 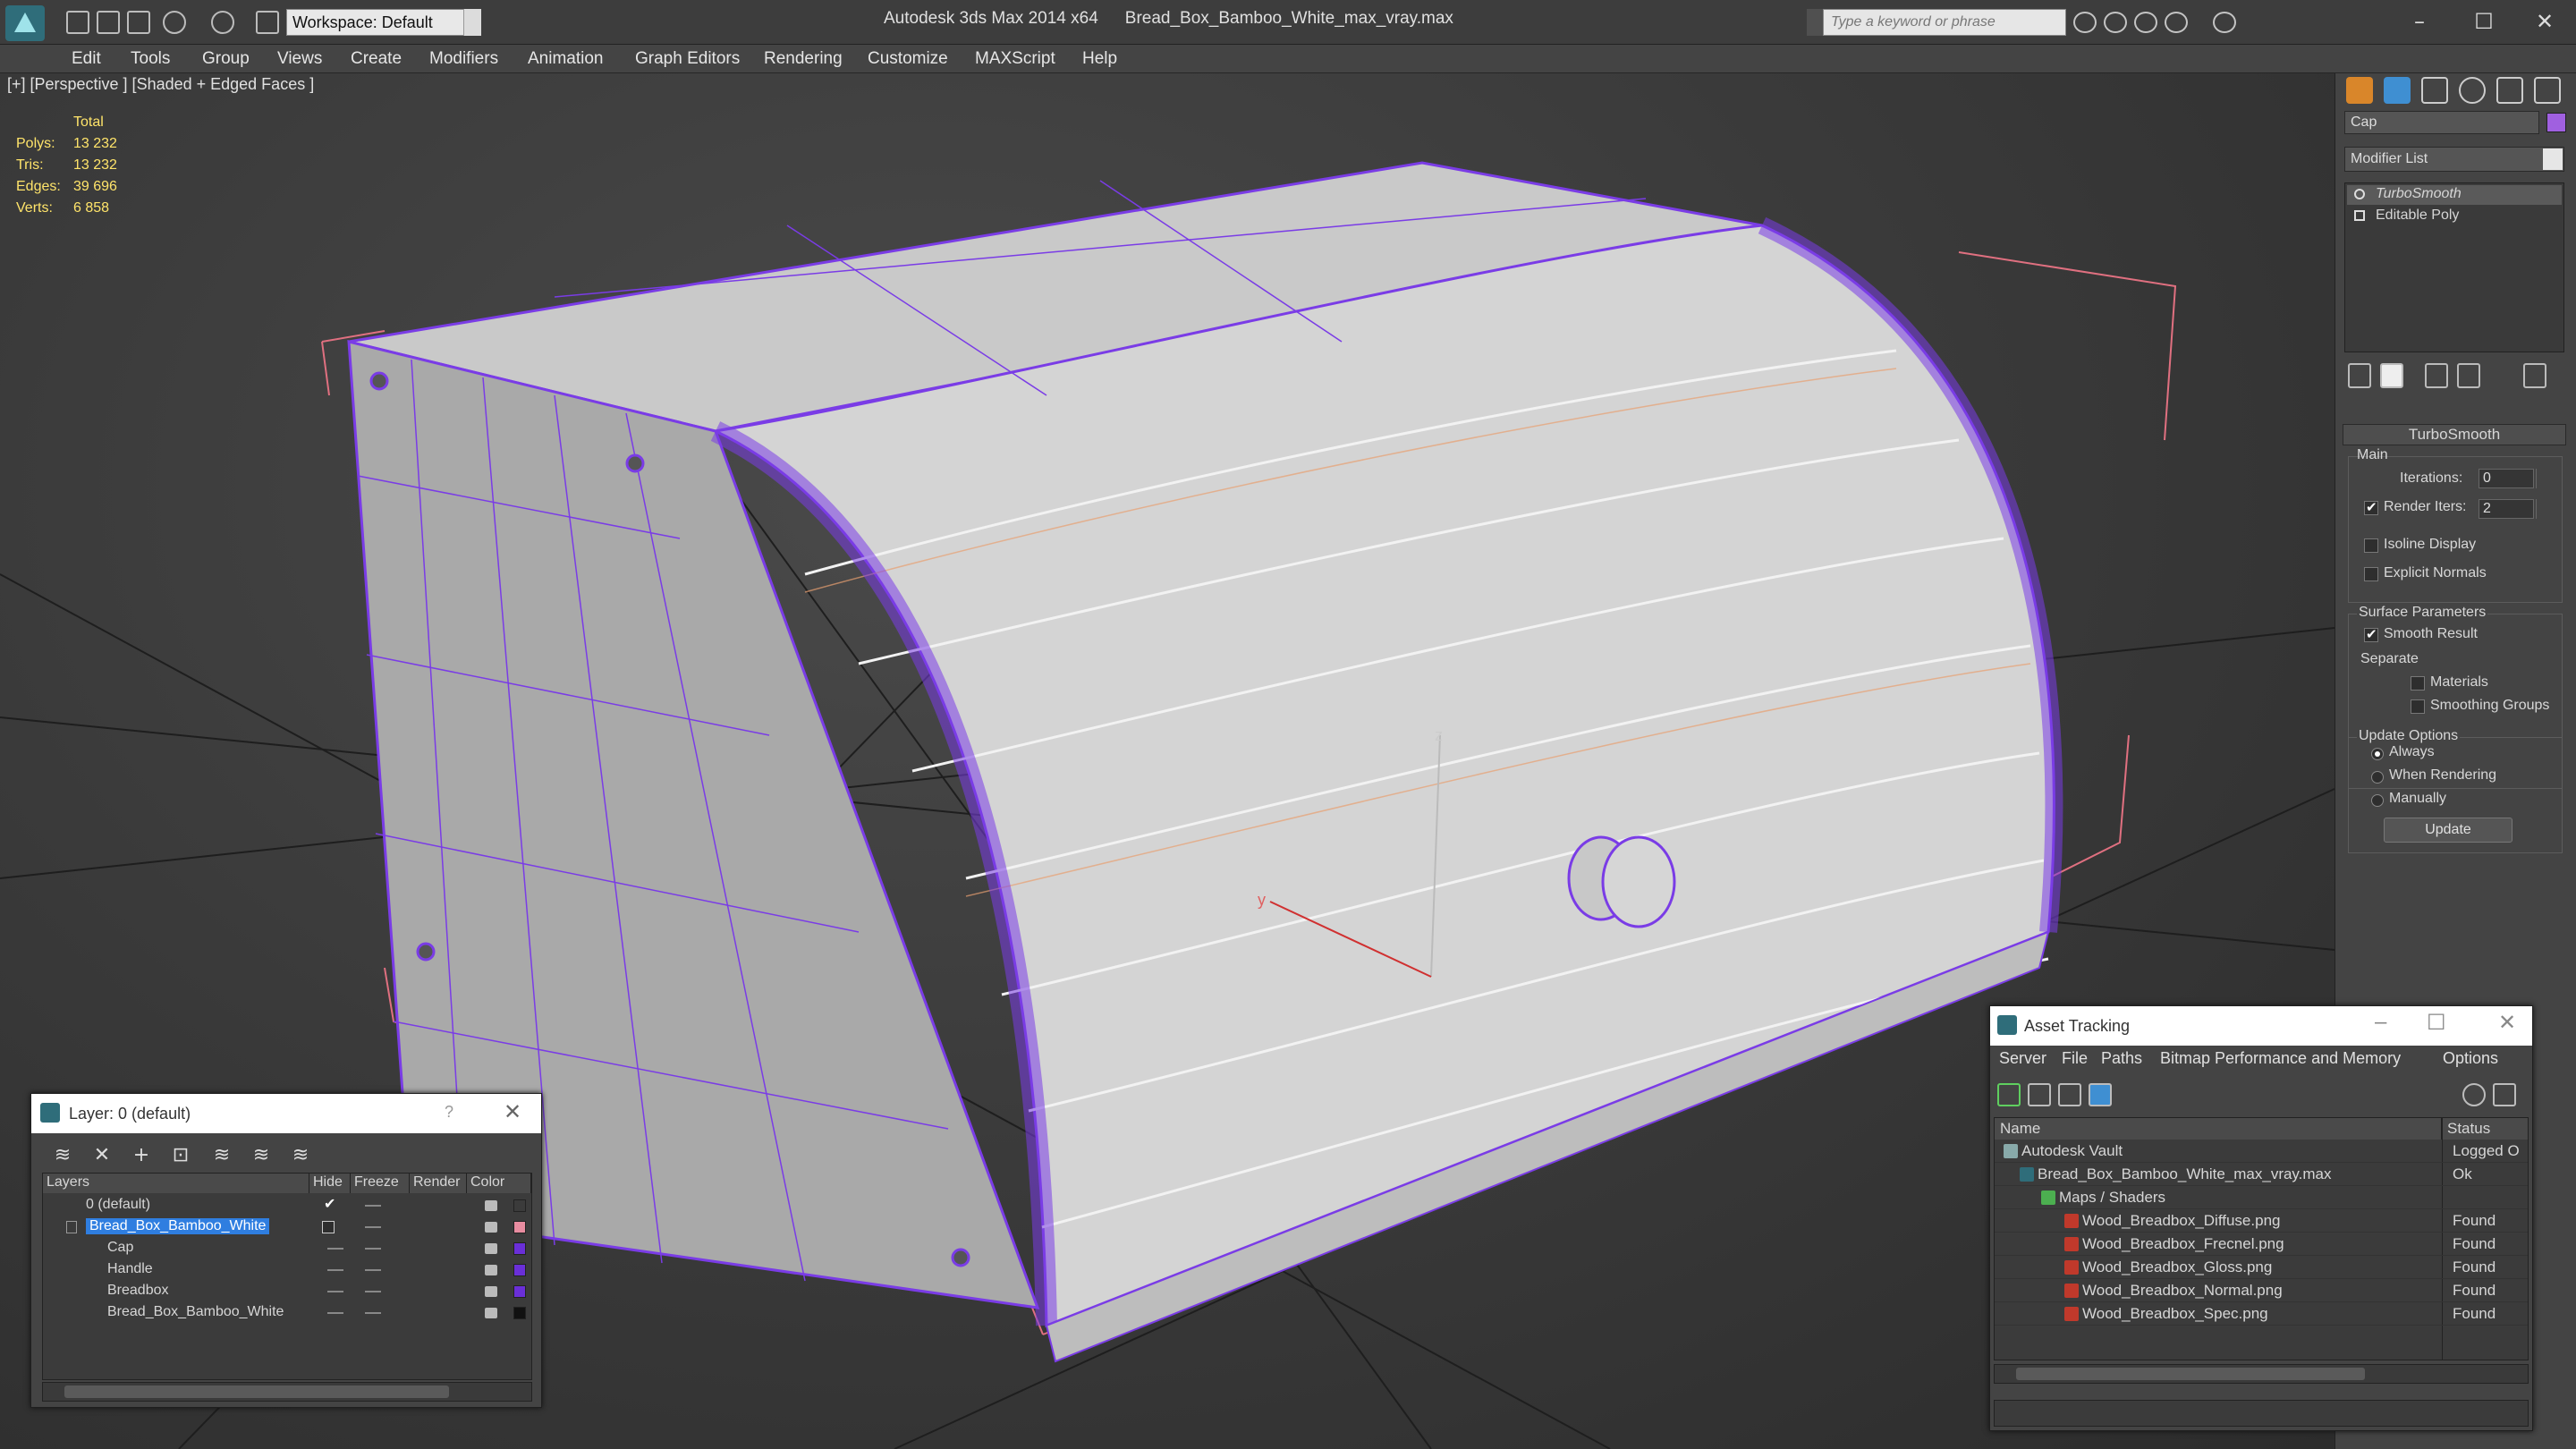 What do you see at coordinates (2009, 1094) in the screenshot?
I see `refresh-icon` at bounding box center [2009, 1094].